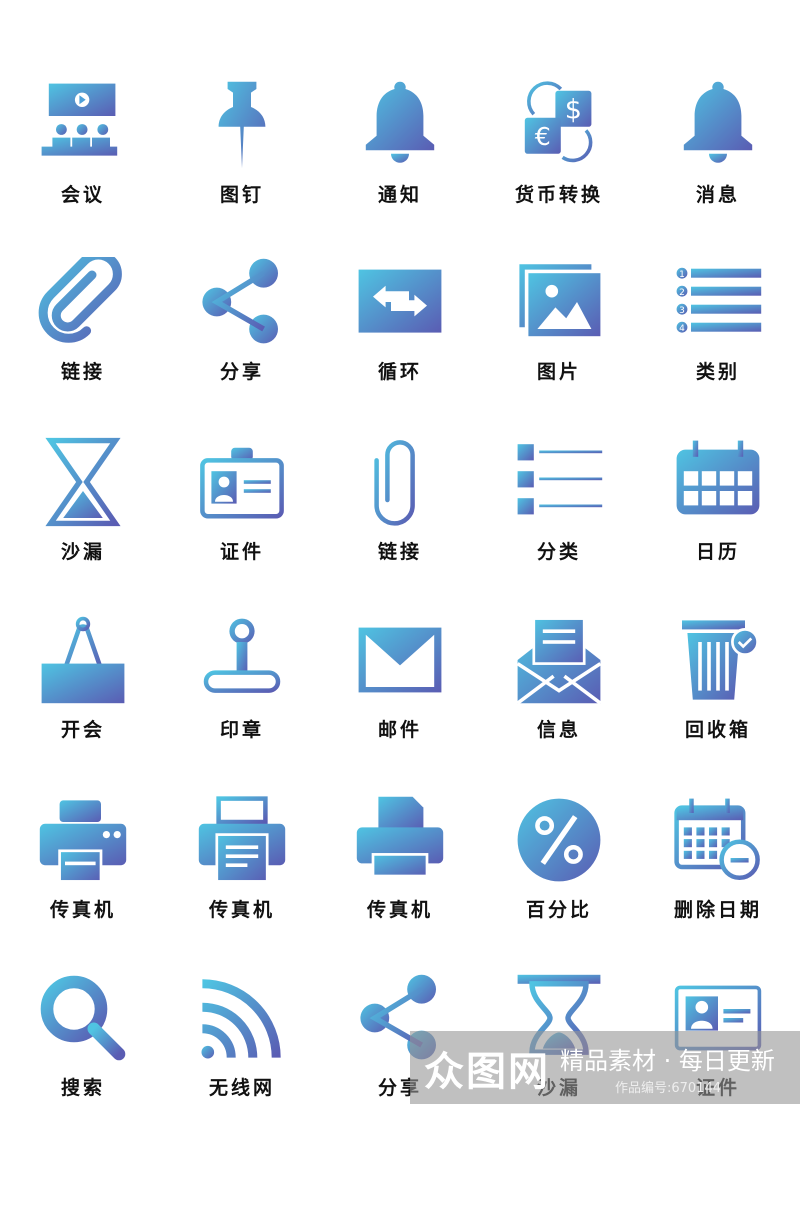  Describe the element at coordinates (717, 730) in the screenshot. I see `icon-label: 回收箱` at that location.